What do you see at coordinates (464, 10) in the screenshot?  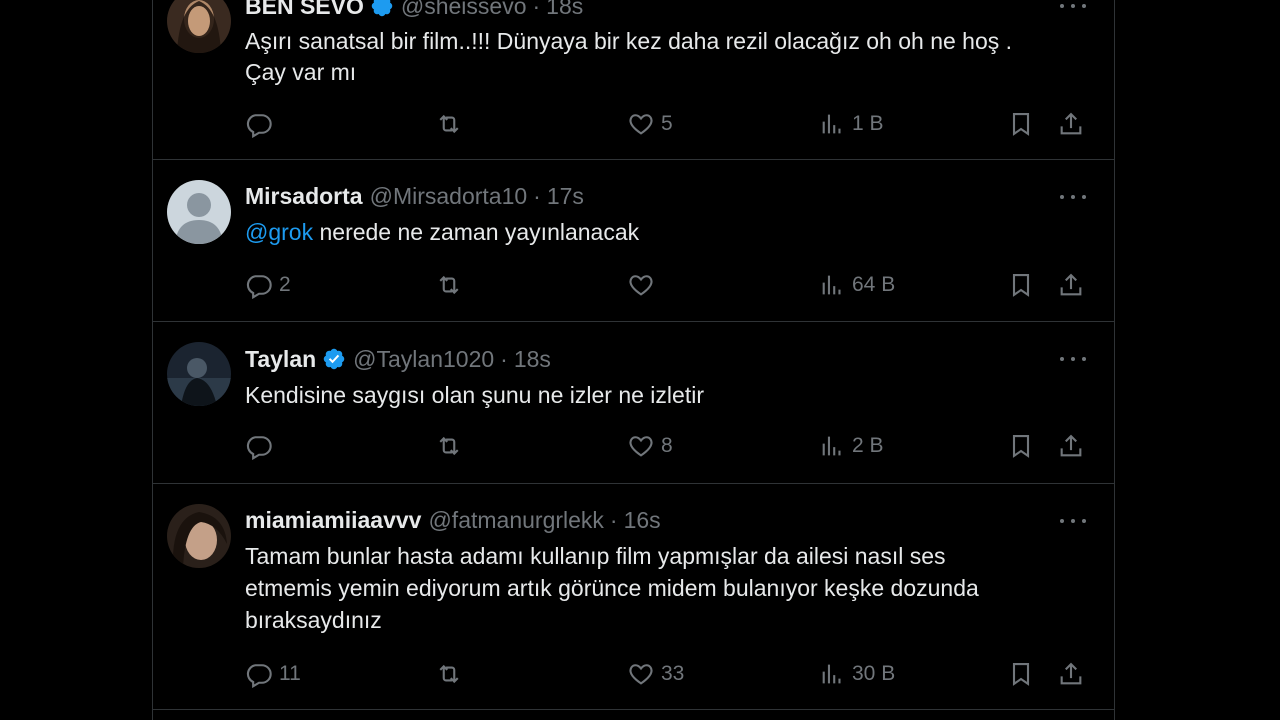 I see `handle: @sheissevo` at bounding box center [464, 10].